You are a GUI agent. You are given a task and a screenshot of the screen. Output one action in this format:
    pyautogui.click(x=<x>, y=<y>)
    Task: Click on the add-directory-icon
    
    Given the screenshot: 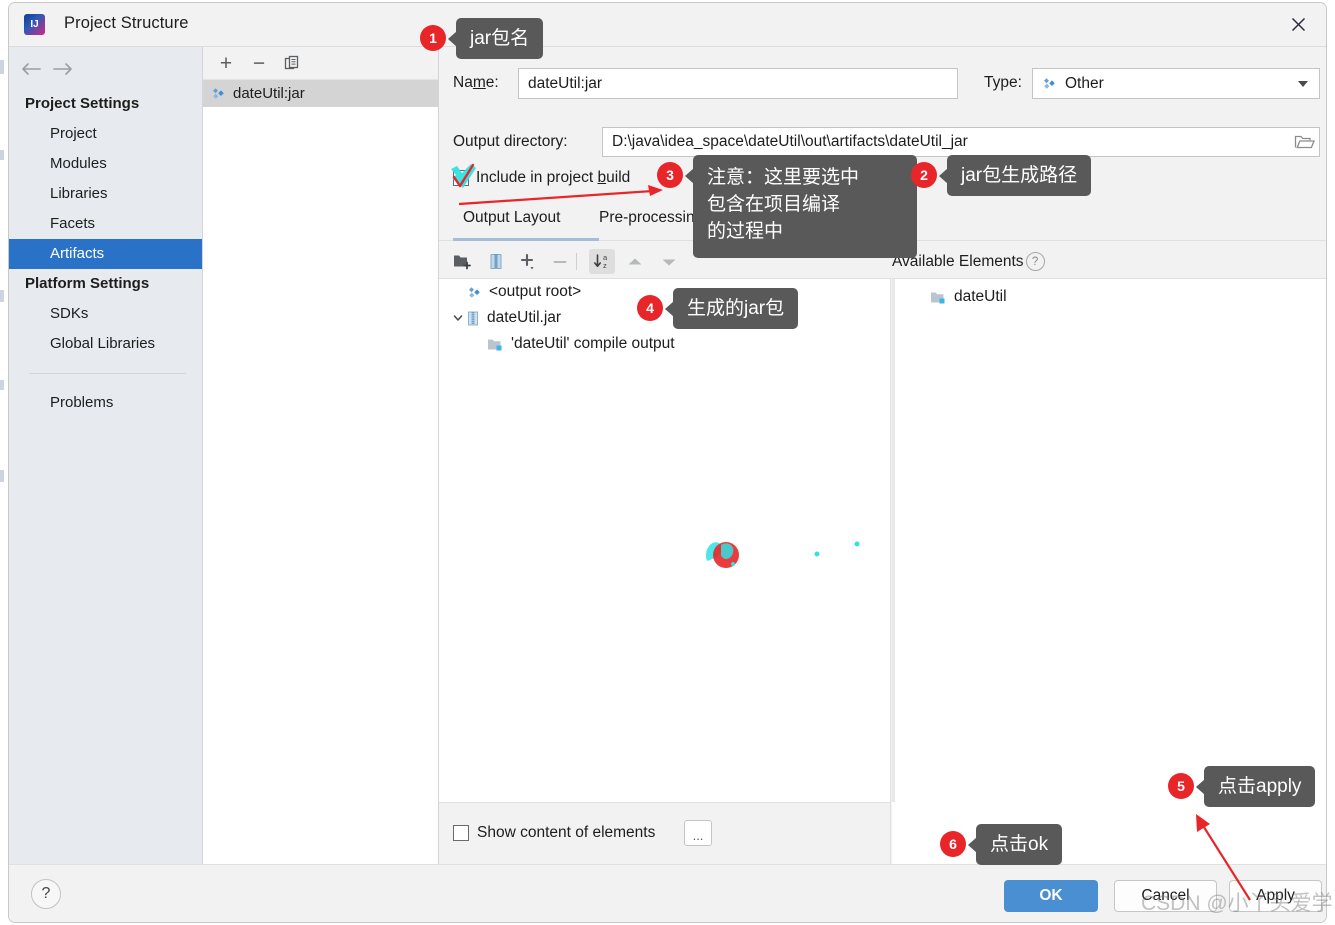 What is the action you would take?
    pyautogui.click(x=462, y=262)
    